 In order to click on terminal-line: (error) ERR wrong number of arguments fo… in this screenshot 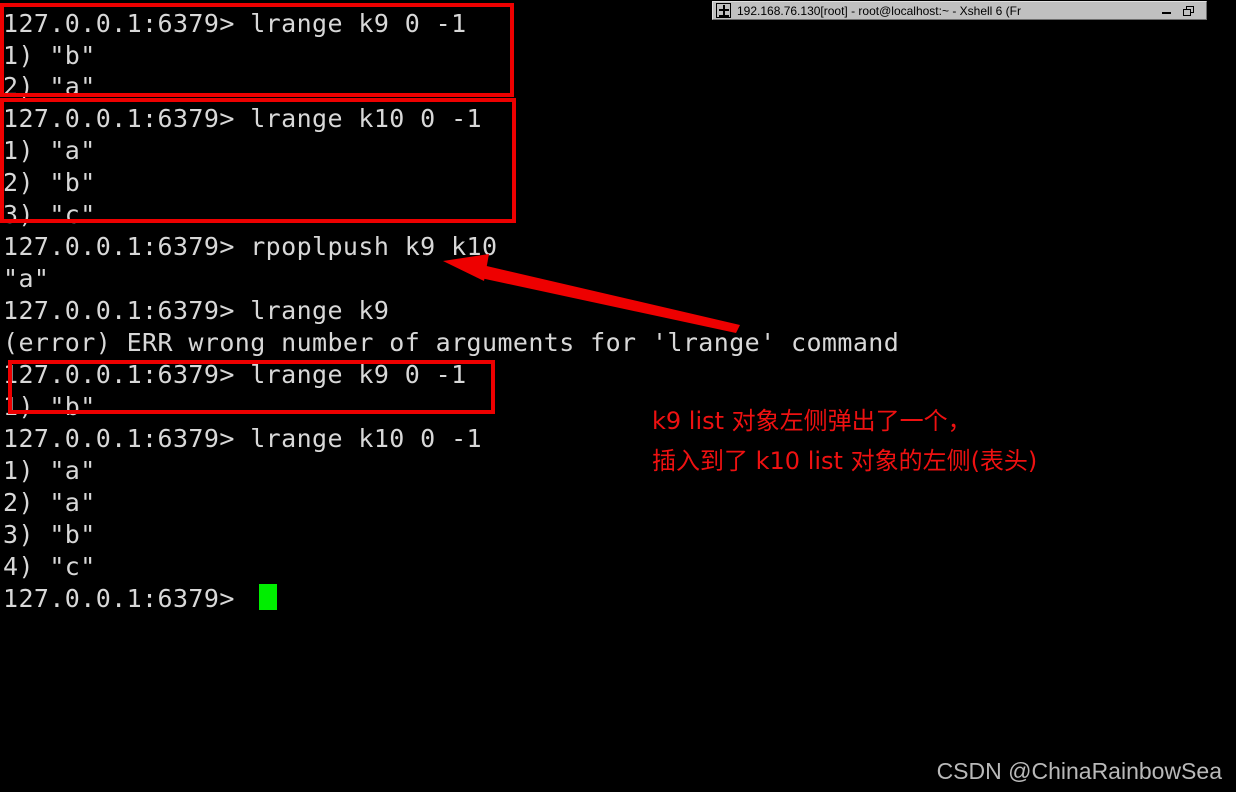, I will do `click(451, 342)`.